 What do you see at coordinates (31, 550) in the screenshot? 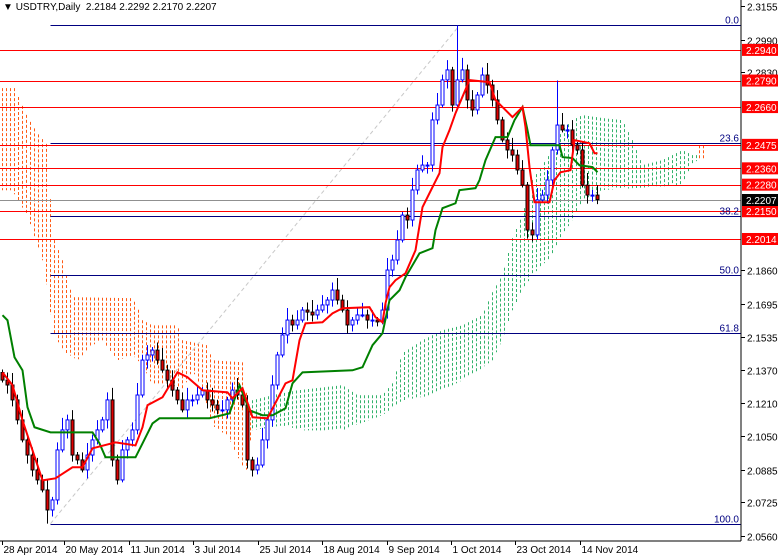
I see `date-tick-label: 28 Apr 2014` at bounding box center [31, 550].